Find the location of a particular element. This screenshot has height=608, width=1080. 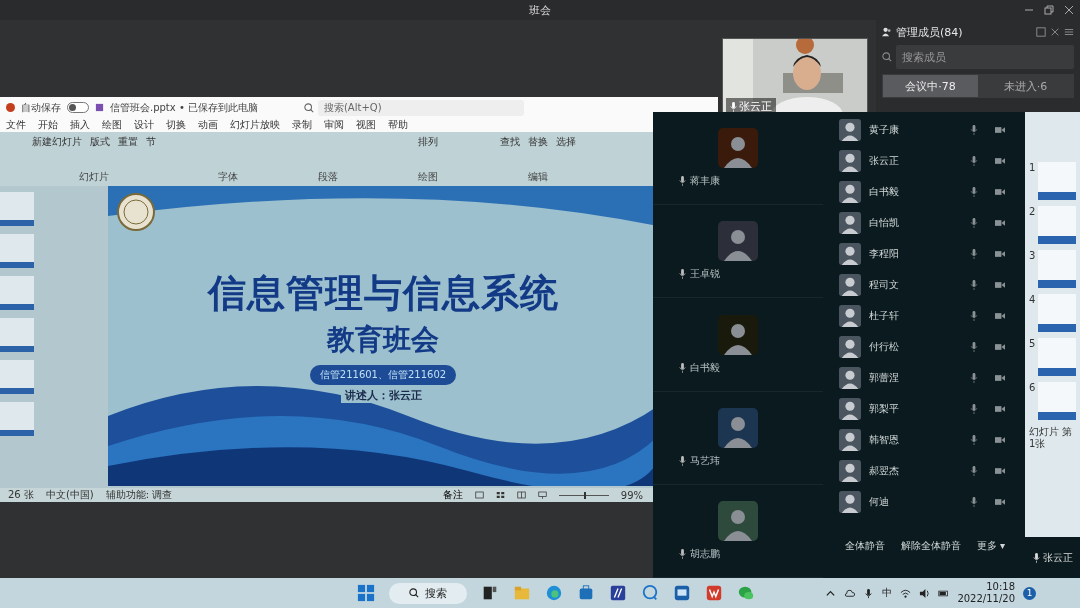

autosave-toggle is located at coordinates (78, 107).